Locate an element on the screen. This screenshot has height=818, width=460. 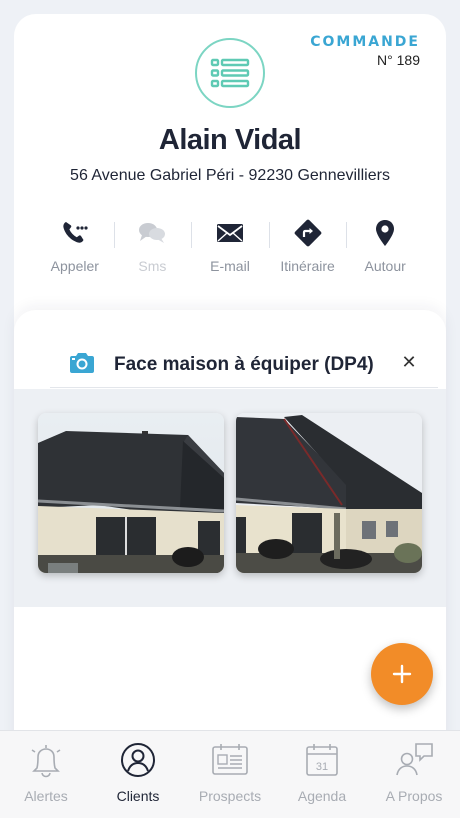
plus-icon is located at coordinates (402, 674).